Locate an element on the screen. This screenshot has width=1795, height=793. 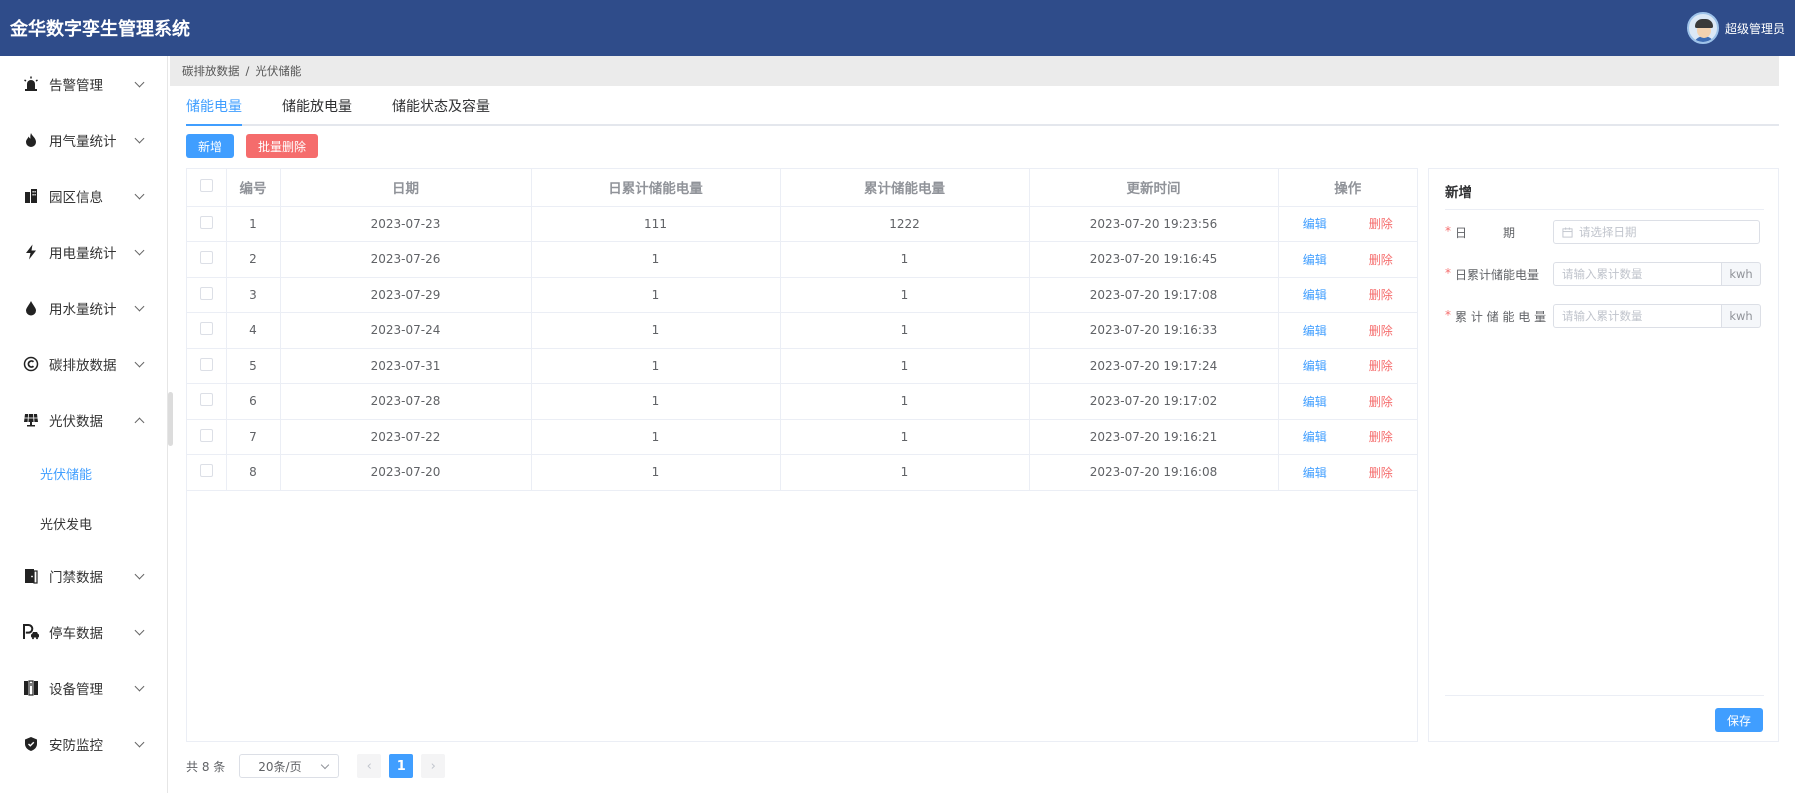
avatar is located at coordinates (1702, 28).